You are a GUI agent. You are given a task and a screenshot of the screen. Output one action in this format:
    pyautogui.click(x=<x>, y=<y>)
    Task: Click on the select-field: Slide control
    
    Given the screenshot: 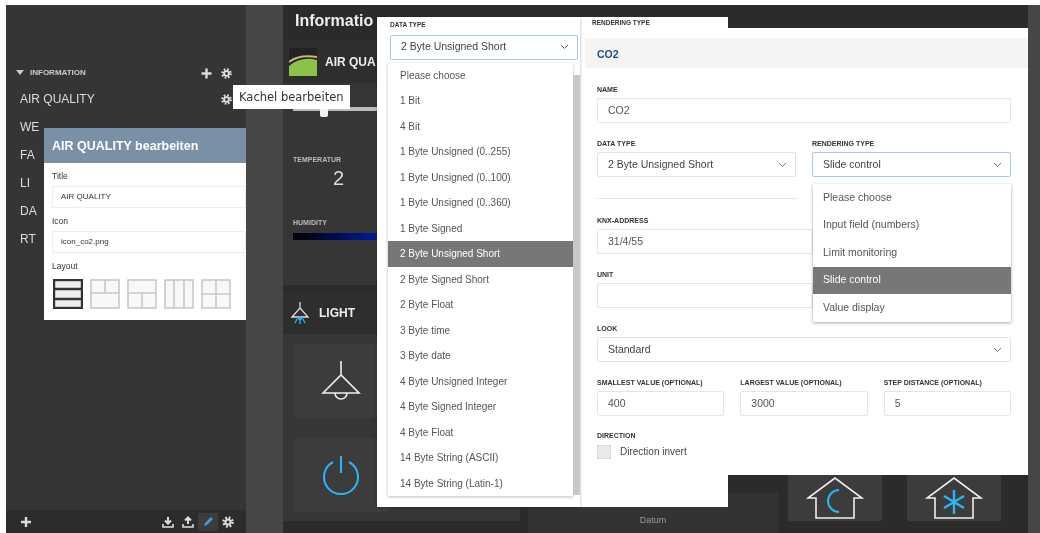 What is the action you would take?
    pyautogui.click(x=911, y=164)
    